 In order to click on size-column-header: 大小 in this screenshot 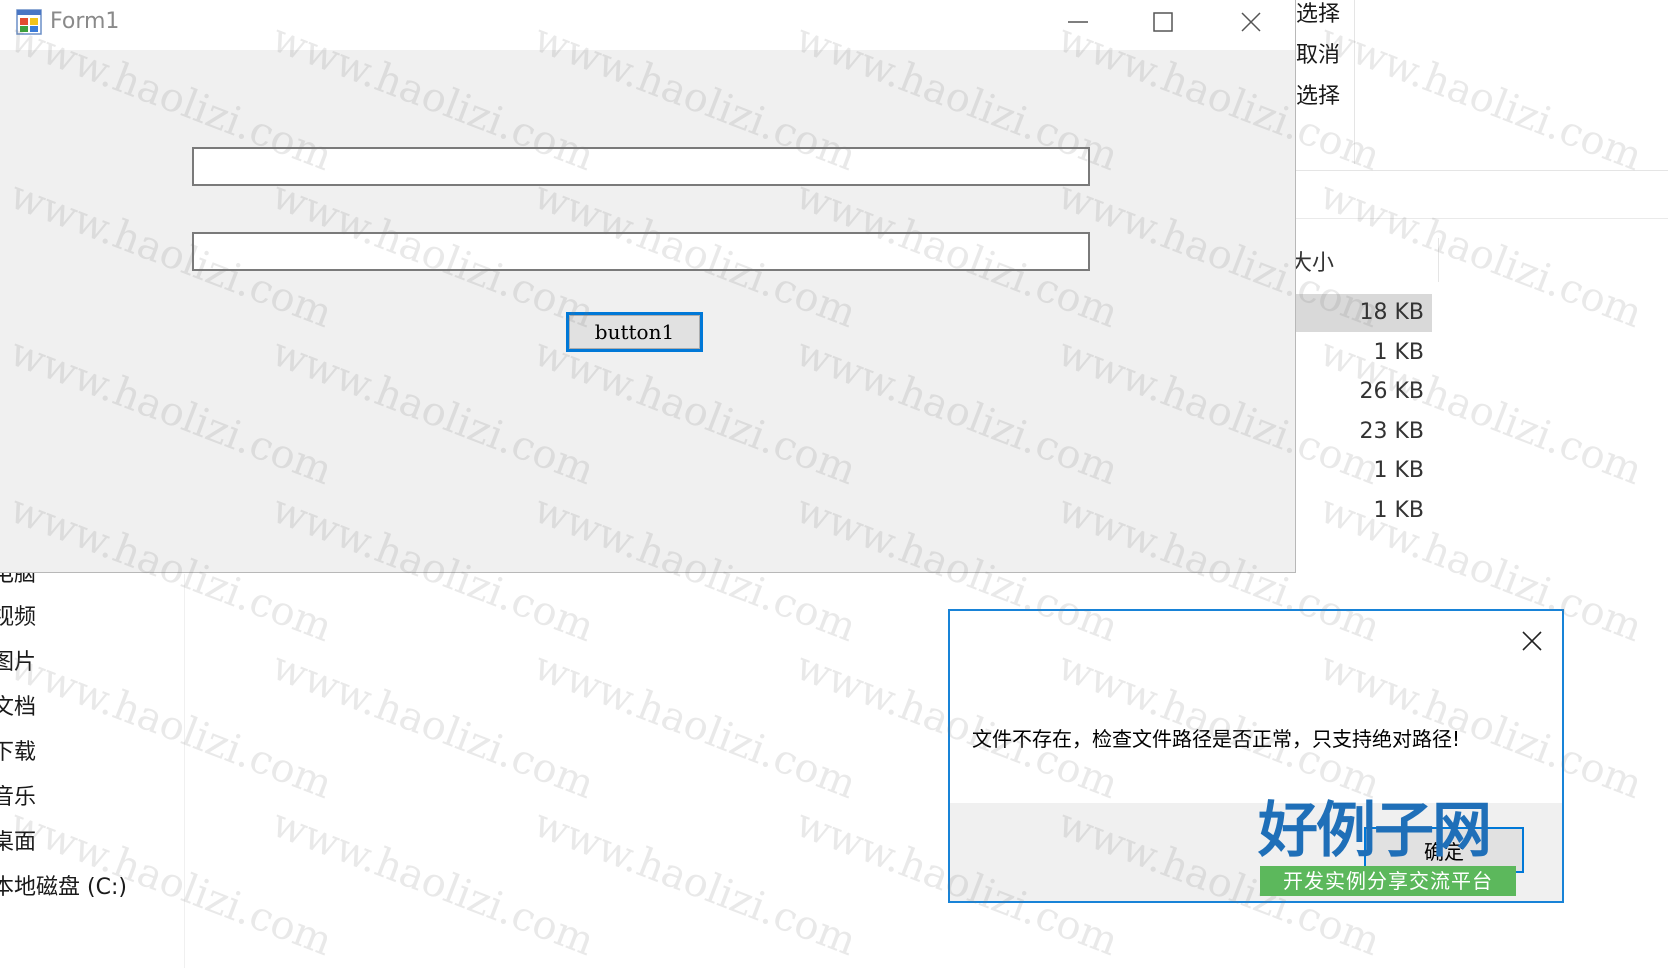, I will do `click(1312, 261)`.